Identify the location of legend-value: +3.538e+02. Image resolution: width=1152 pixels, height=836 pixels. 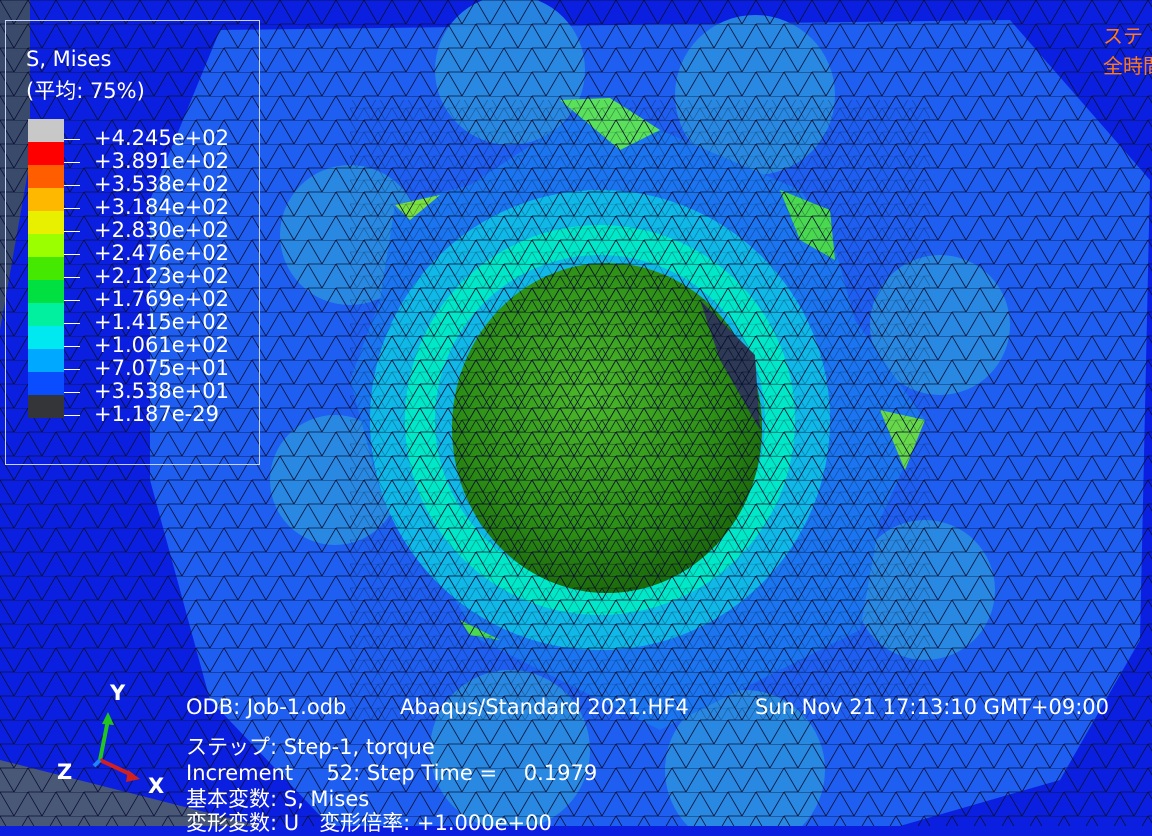
(161, 184).